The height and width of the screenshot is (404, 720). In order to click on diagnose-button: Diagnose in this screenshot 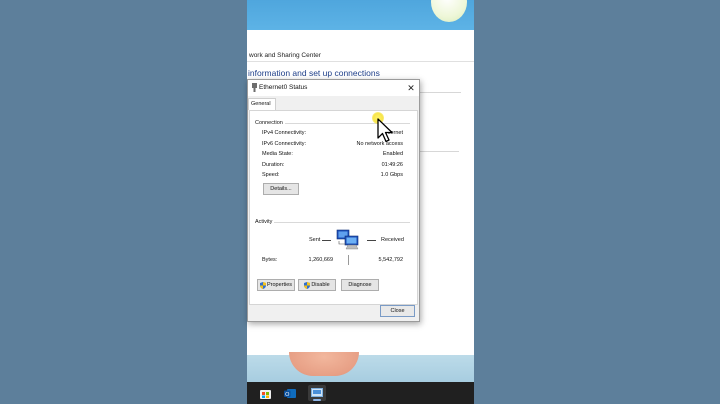, I will do `click(360, 285)`.